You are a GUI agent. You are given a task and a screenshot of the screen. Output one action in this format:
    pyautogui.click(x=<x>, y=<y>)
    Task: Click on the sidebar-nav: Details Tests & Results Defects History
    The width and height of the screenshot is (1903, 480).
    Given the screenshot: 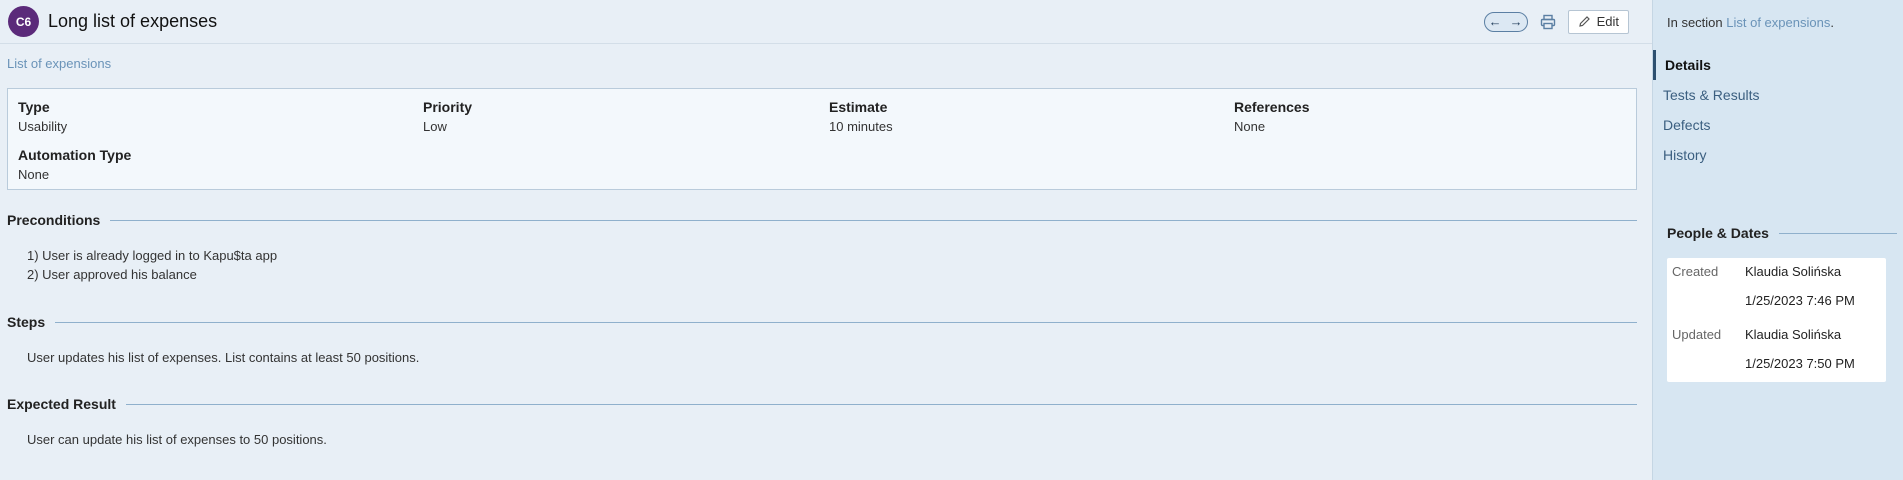 What is the action you would take?
    pyautogui.click(x=1778, y=110)
    